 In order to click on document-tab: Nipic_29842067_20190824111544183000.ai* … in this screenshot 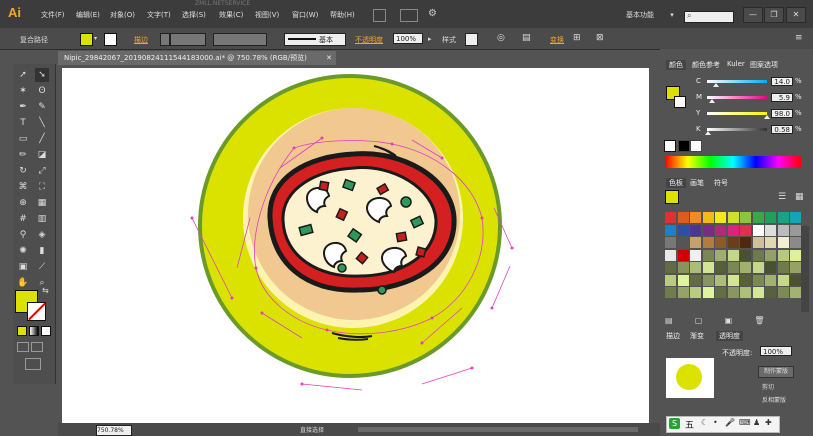, I will do `click(197, 58)`.